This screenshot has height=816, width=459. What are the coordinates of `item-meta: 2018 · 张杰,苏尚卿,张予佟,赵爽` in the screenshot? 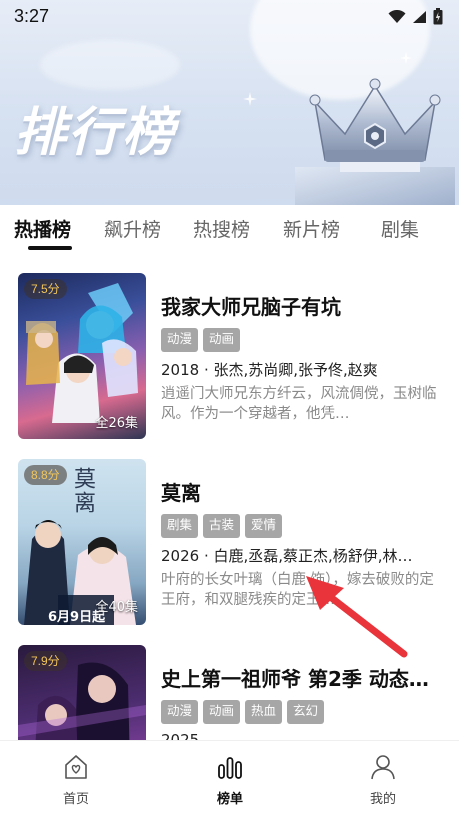 It's located at (269, 370).